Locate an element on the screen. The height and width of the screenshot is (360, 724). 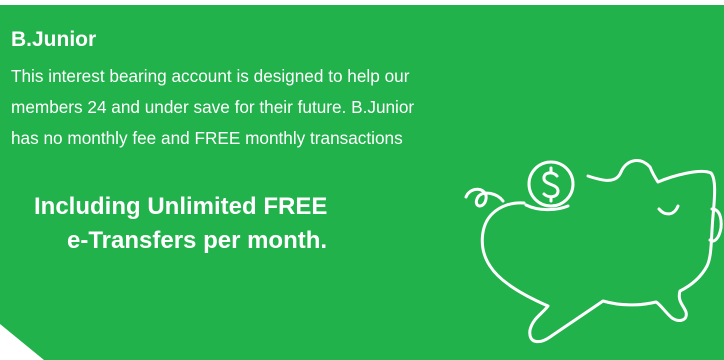
corner-fold is located at coordinates (22, 342).